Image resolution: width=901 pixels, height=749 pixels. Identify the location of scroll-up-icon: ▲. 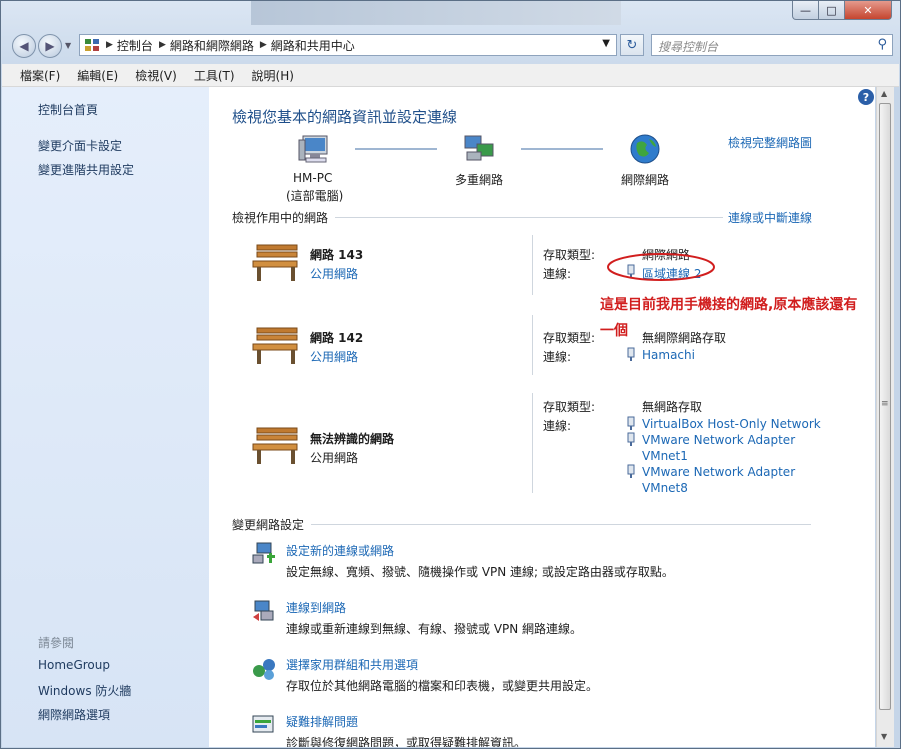
(884, 93).